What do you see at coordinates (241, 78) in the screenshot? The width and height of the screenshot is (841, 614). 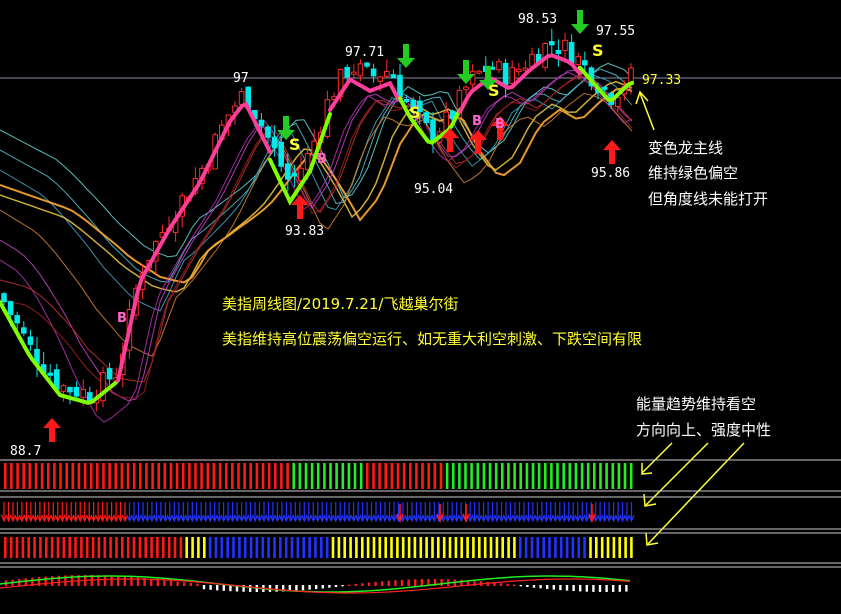 I see `price-label-97: 97` at bounding box center [241, 78].